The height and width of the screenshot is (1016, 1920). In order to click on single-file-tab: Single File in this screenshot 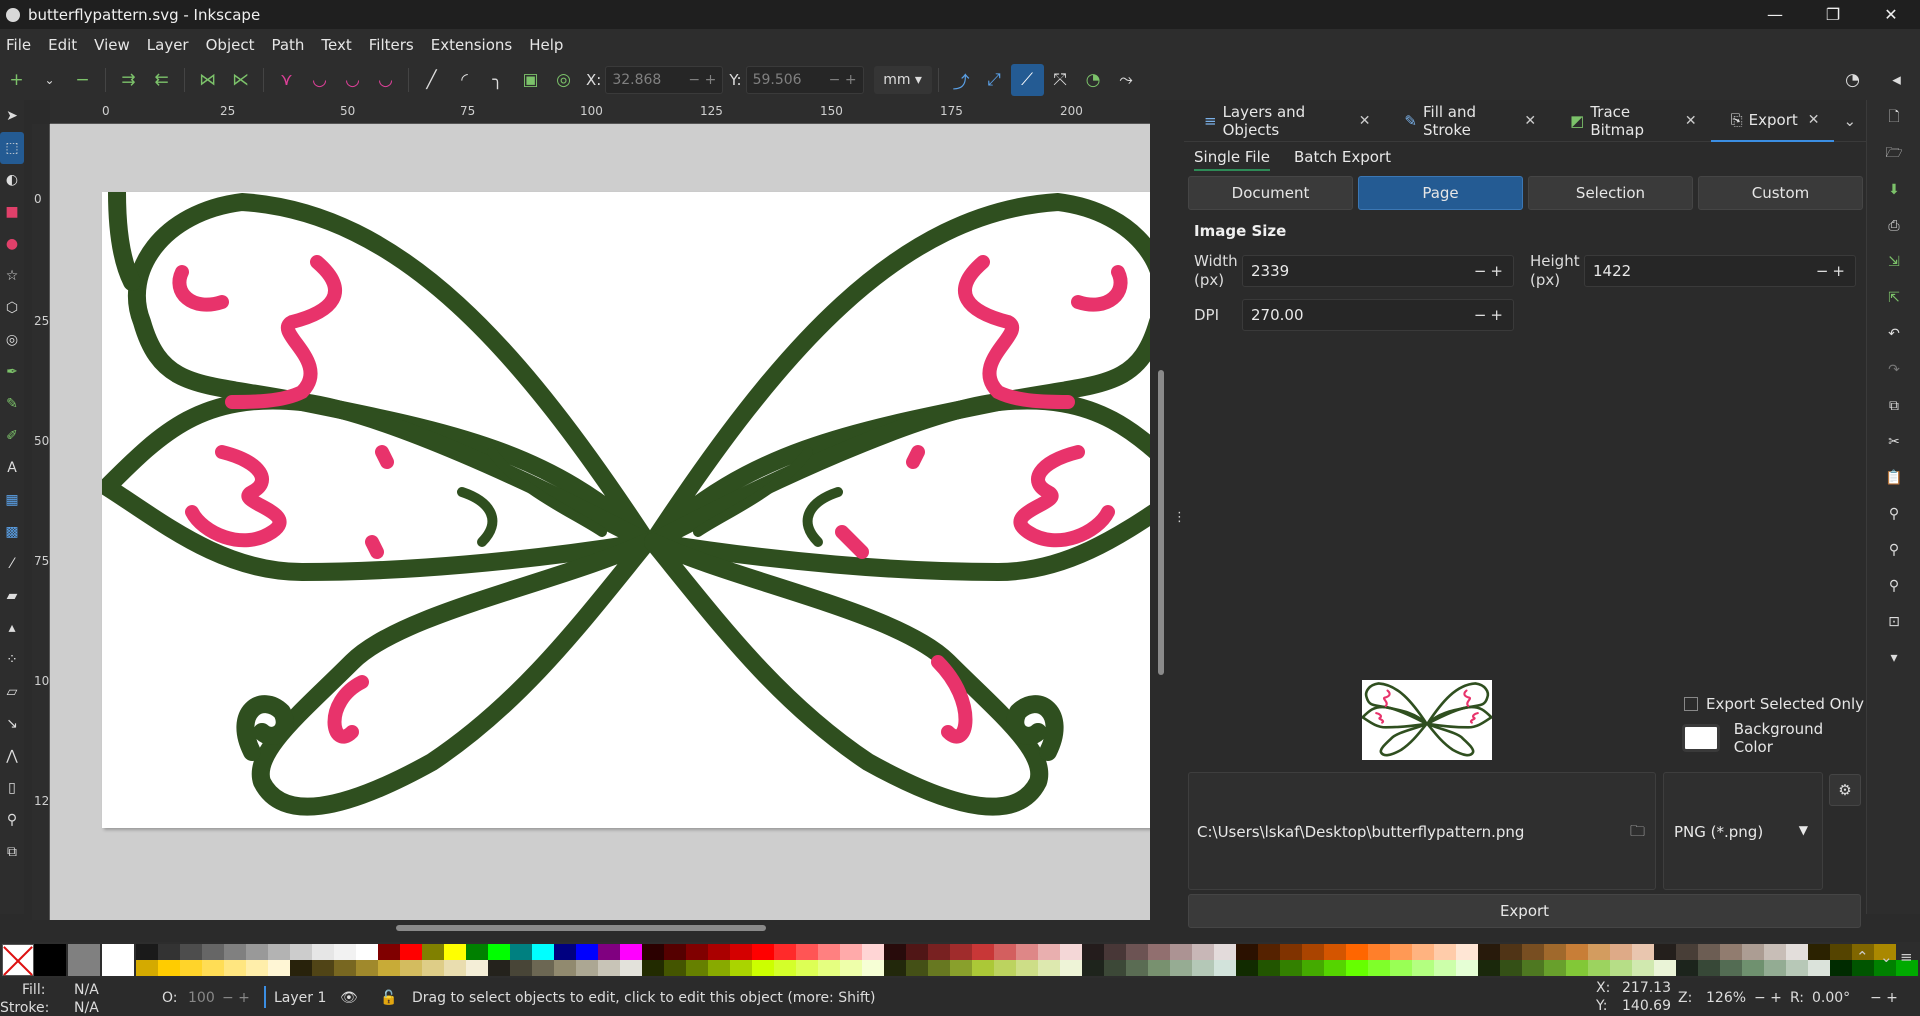, I will do `click(1232, 159)`.